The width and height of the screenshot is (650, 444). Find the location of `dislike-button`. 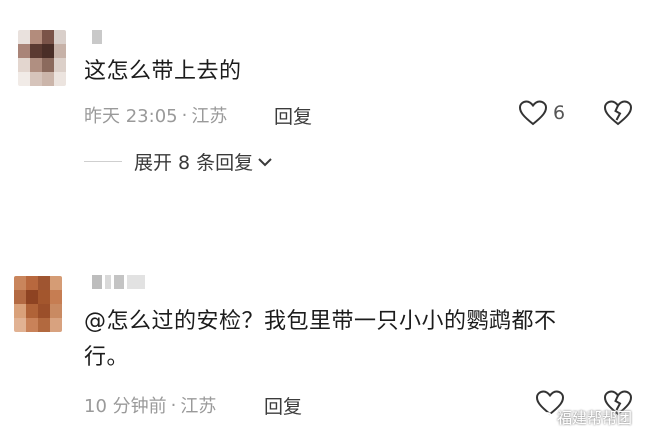

dislike-button is located at coordinates (618, 115).